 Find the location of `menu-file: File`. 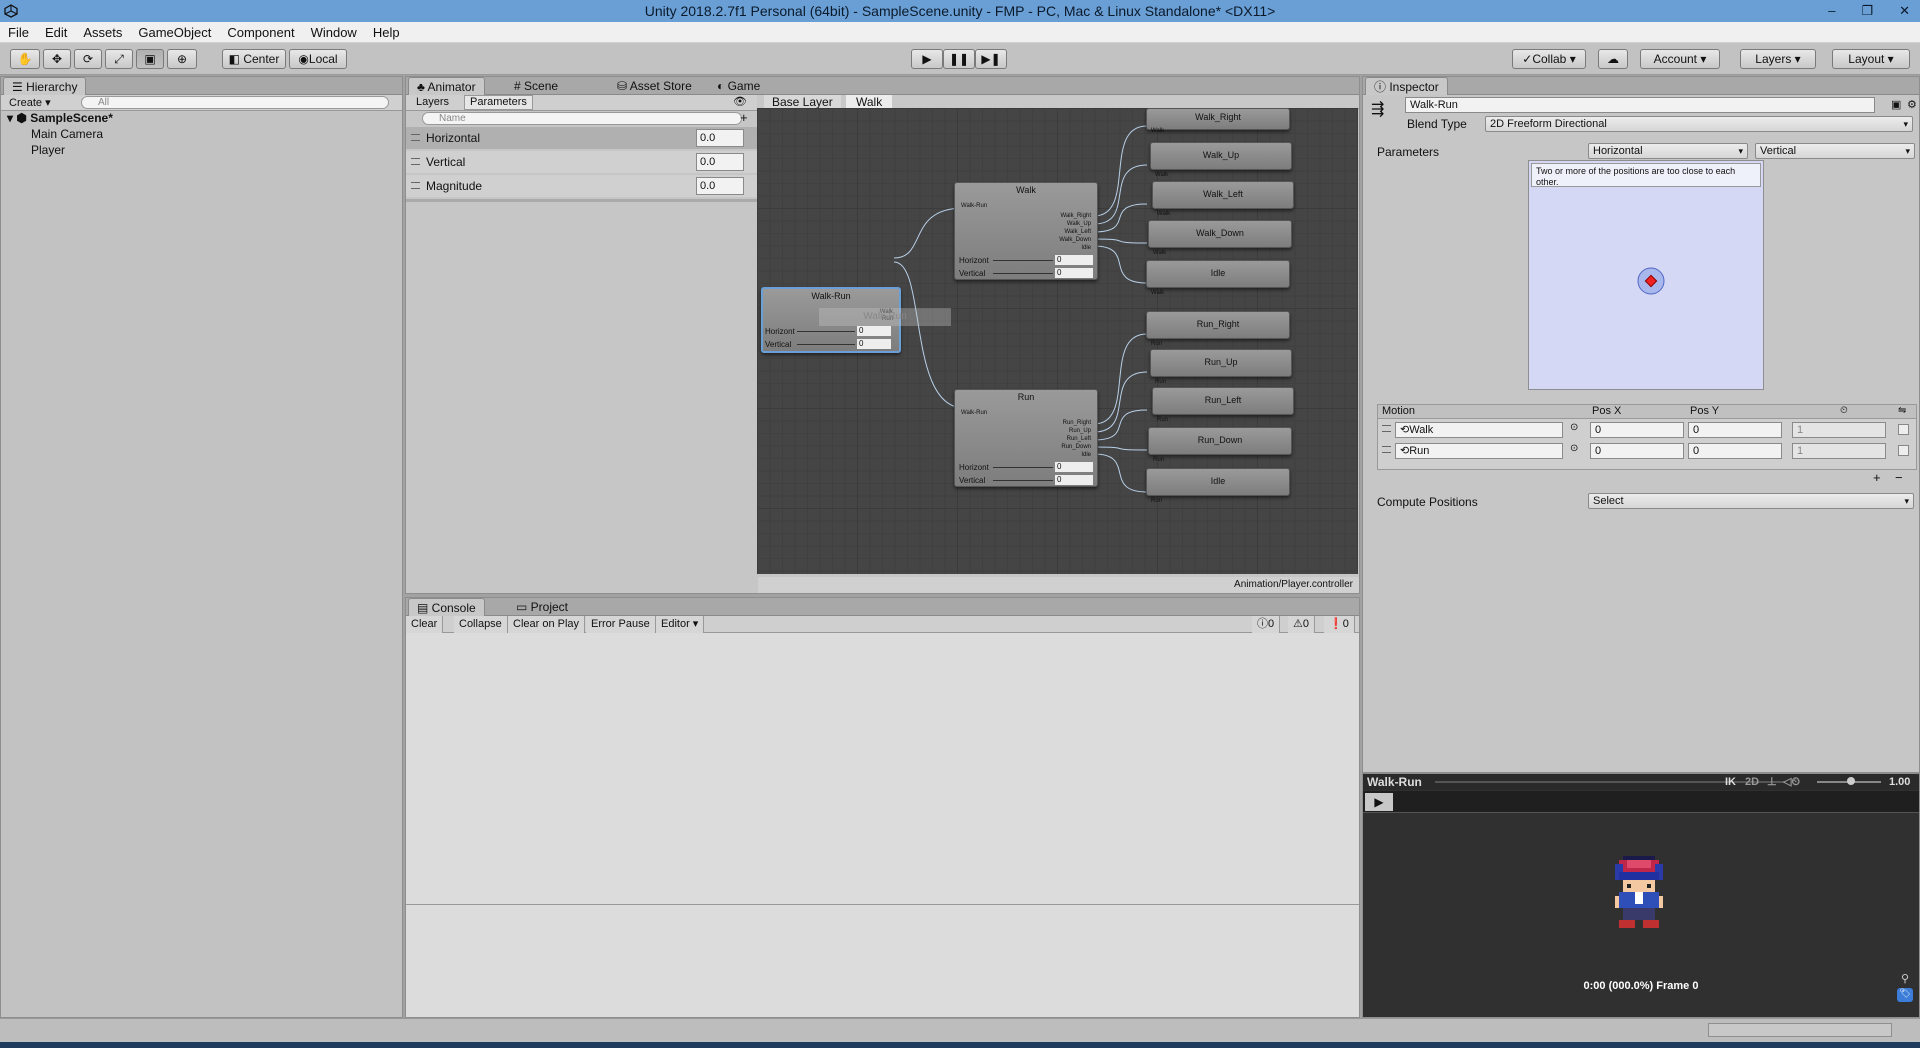

menu-file: File is located at coordinates (18, 32).